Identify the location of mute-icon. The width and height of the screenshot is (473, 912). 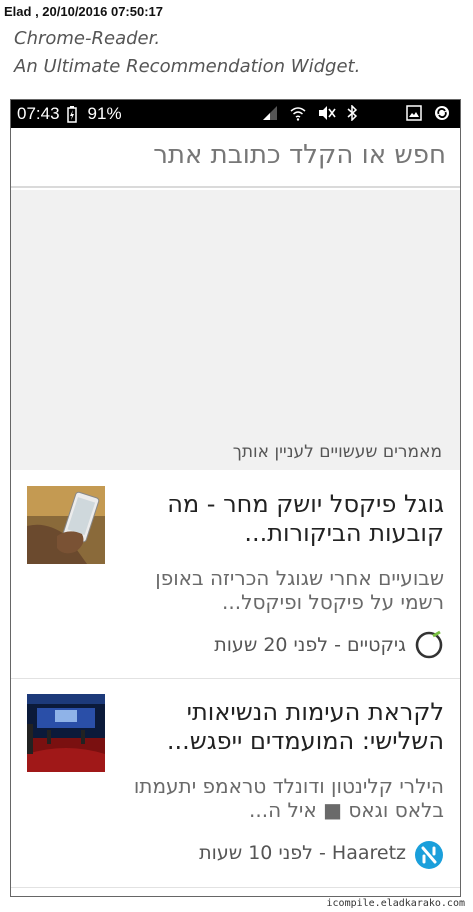
(327, 113).